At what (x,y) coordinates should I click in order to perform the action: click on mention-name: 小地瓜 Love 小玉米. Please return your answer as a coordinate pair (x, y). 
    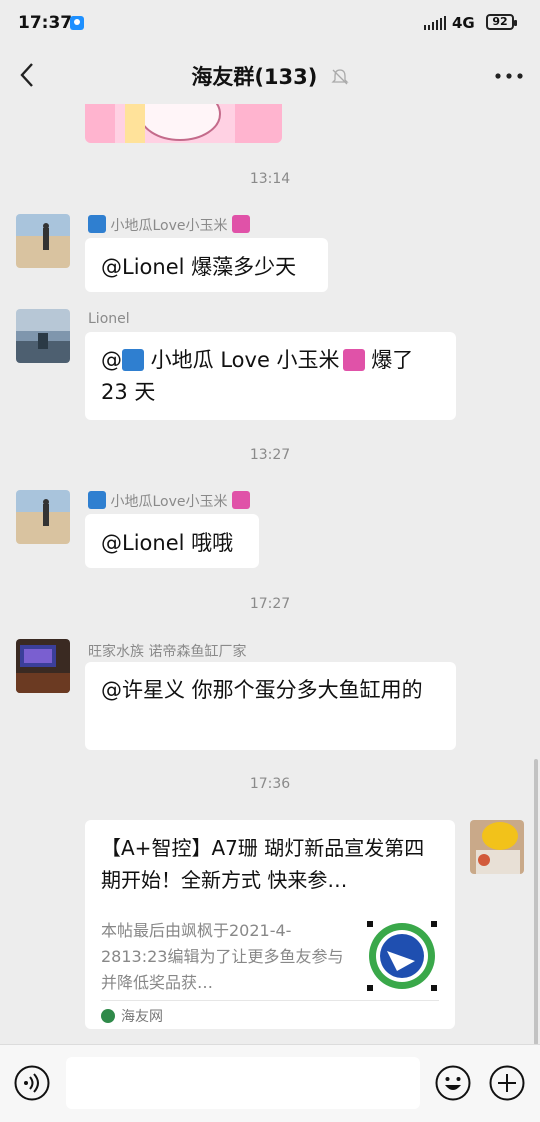
    Looking at the image, I should click on (242, 360).